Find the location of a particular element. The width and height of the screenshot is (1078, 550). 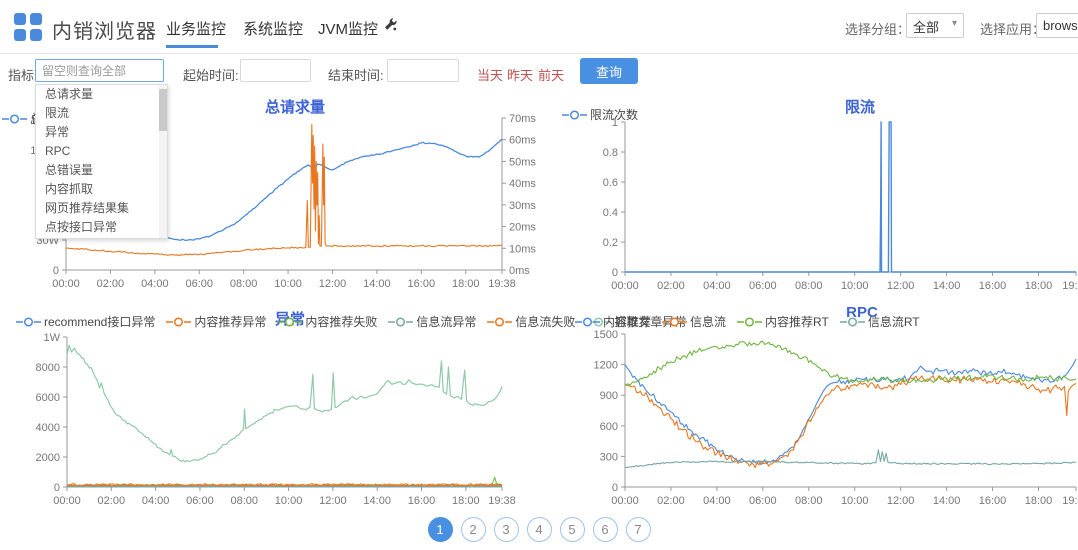

legend-item: 内容推荐 is located at coordinates (613, 321).